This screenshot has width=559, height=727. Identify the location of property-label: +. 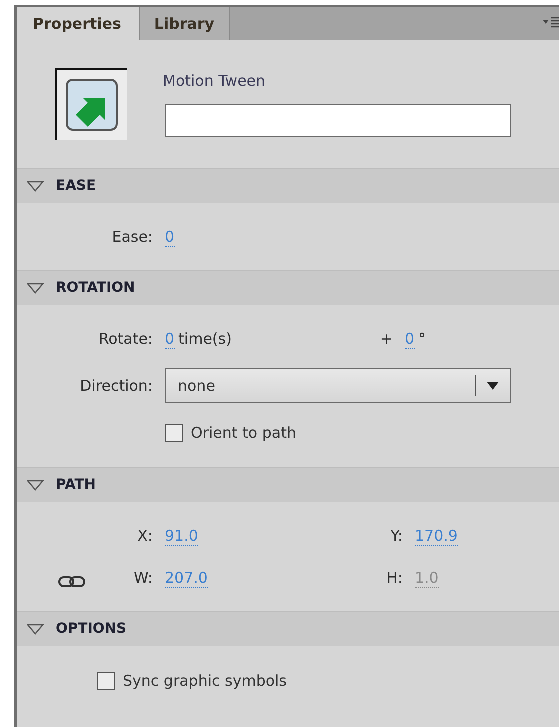
(386, 339).